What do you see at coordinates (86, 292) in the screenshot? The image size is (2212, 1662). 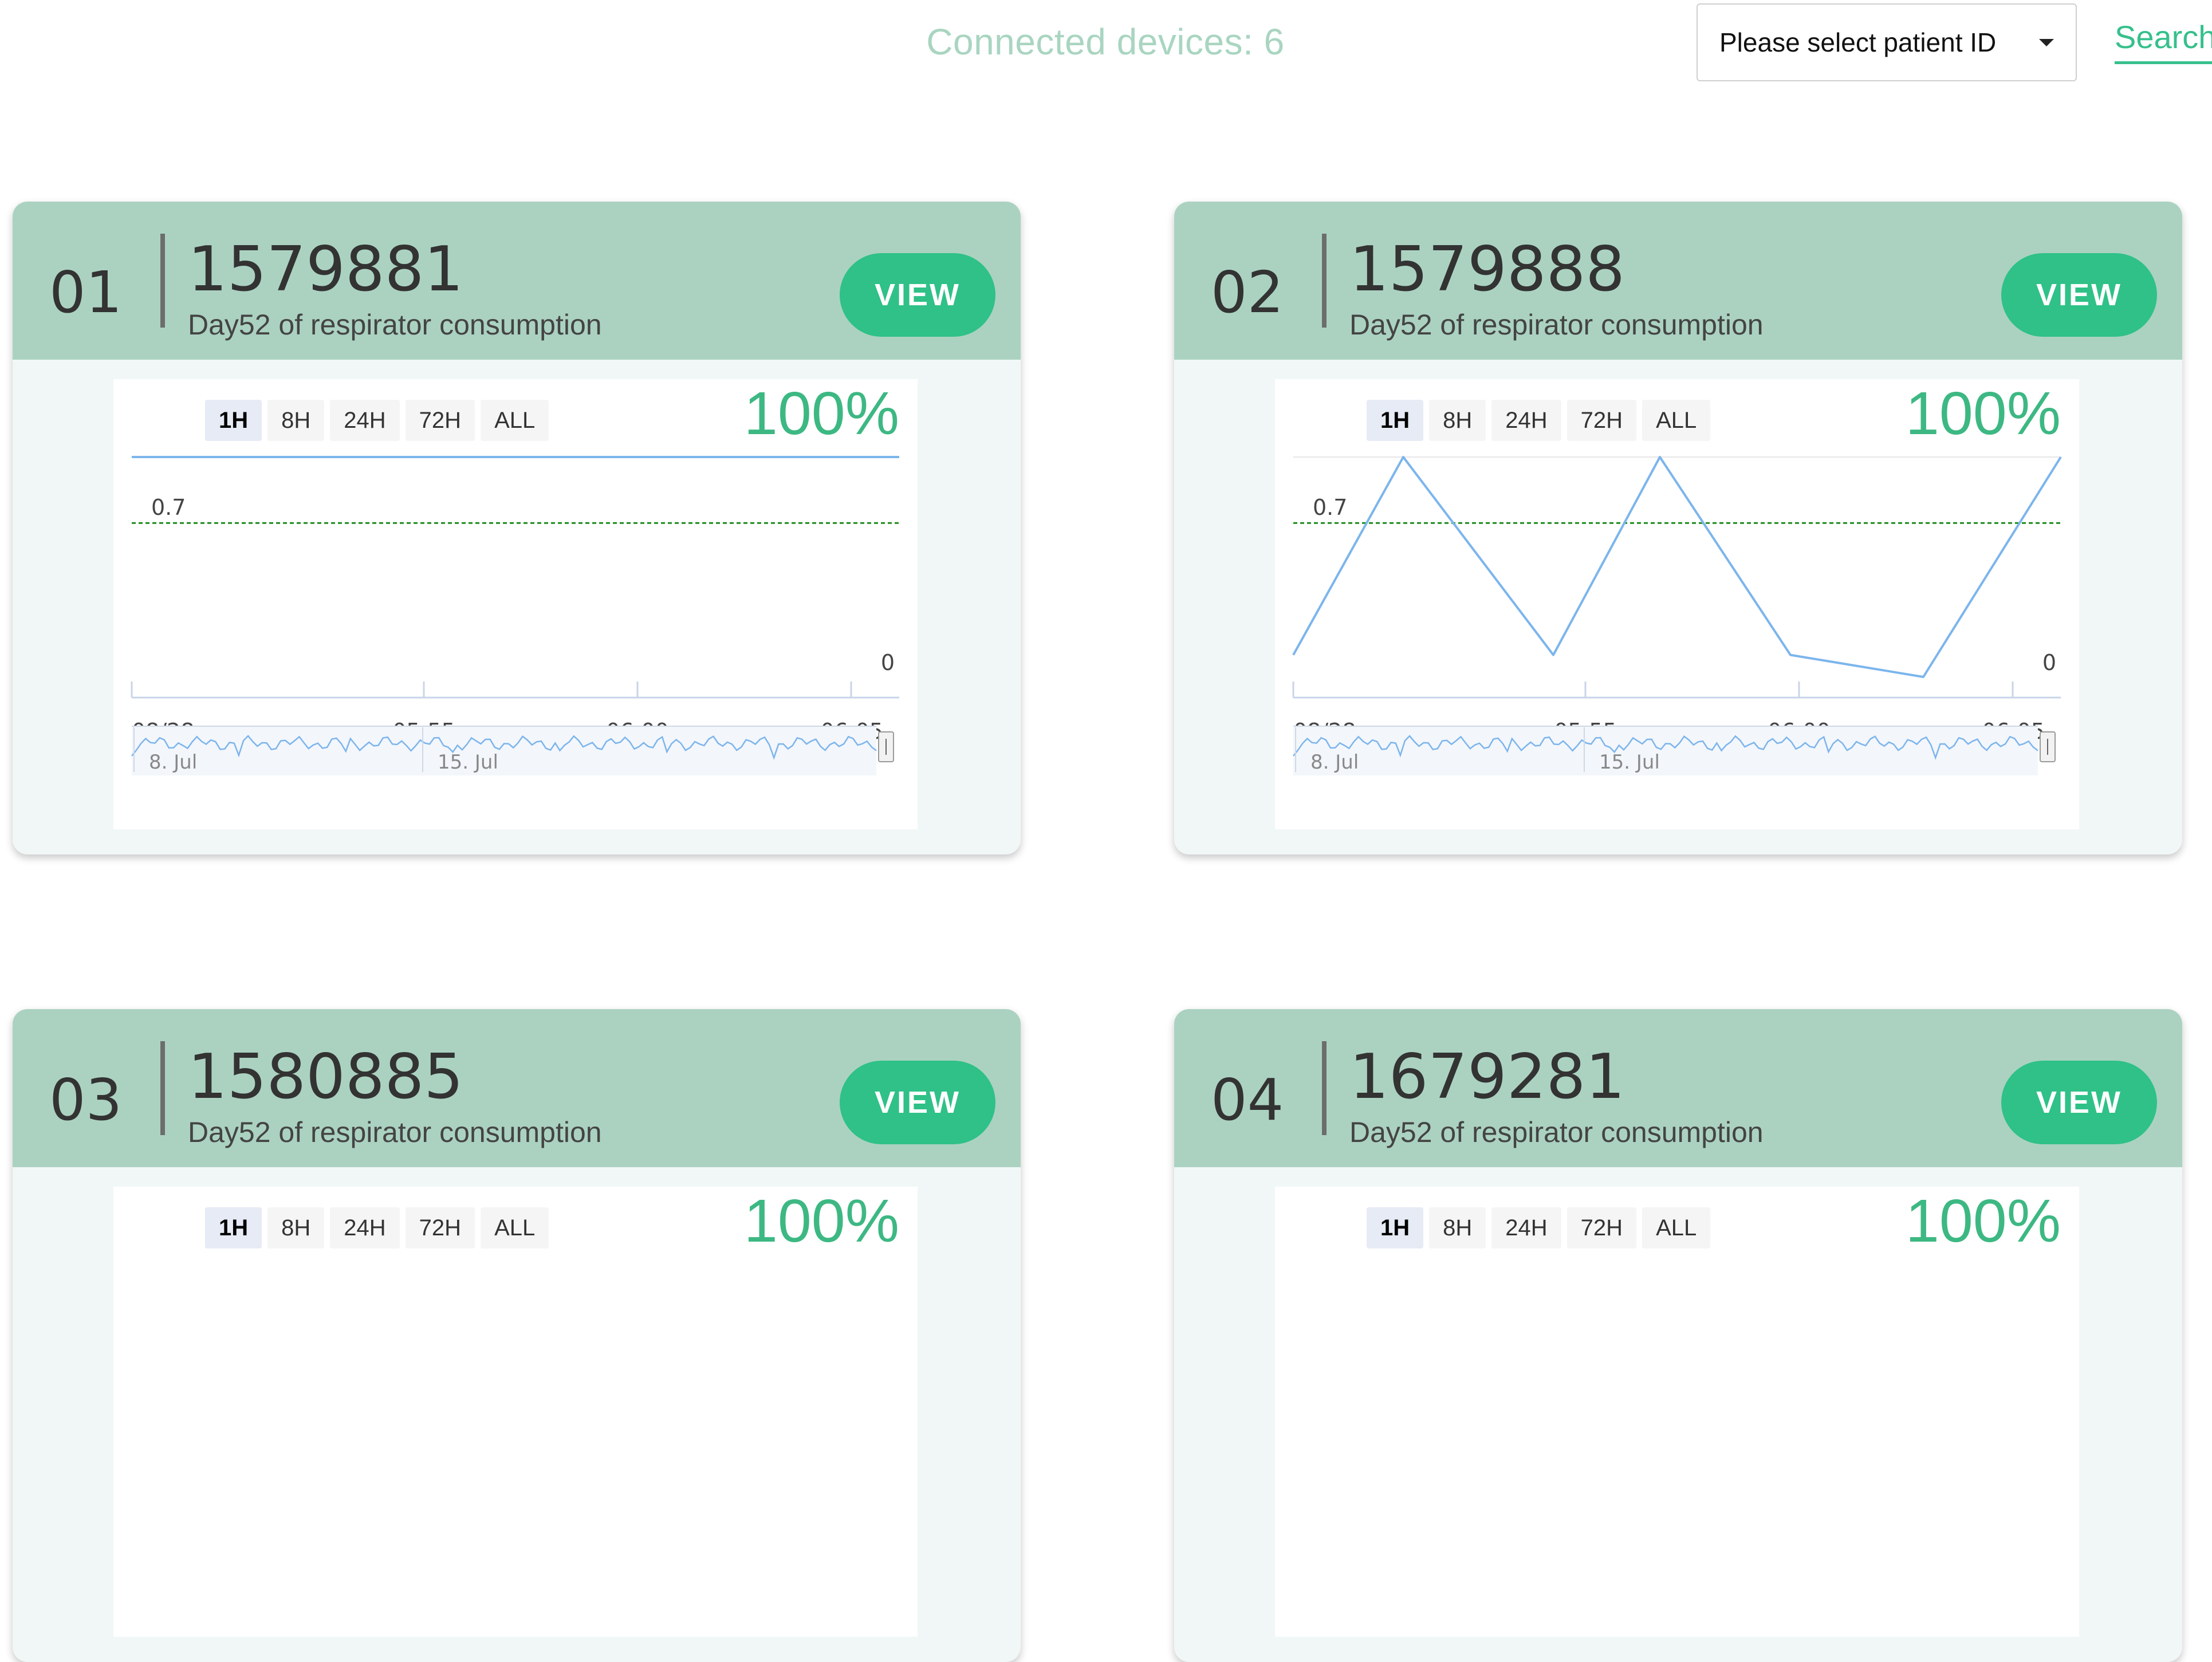 I see `card-number: 01` at bounding box center [86, 292].